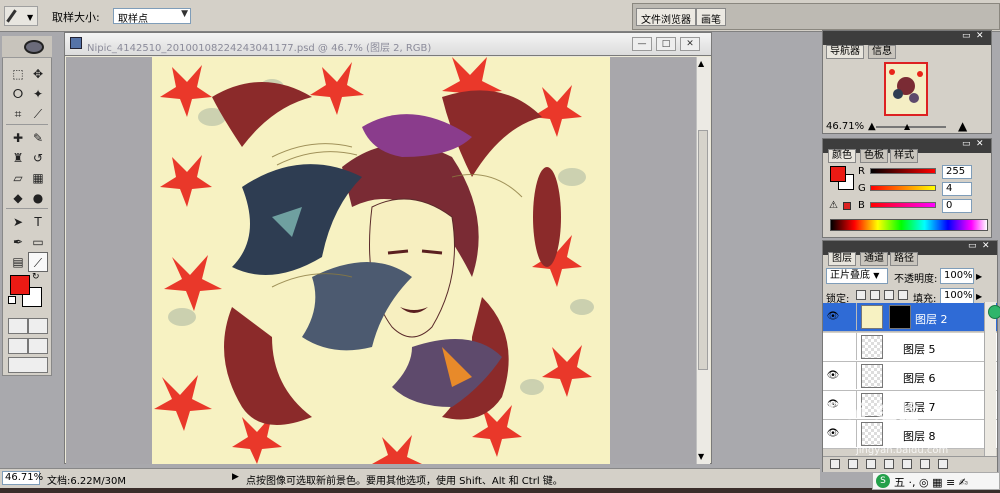 The height and width of the screenshot is (493, 1000). What do you see at coordinates (18, 242) in the screenshot?
I see `pen-tool-icon: ✒` at bounding box center [18, 242].